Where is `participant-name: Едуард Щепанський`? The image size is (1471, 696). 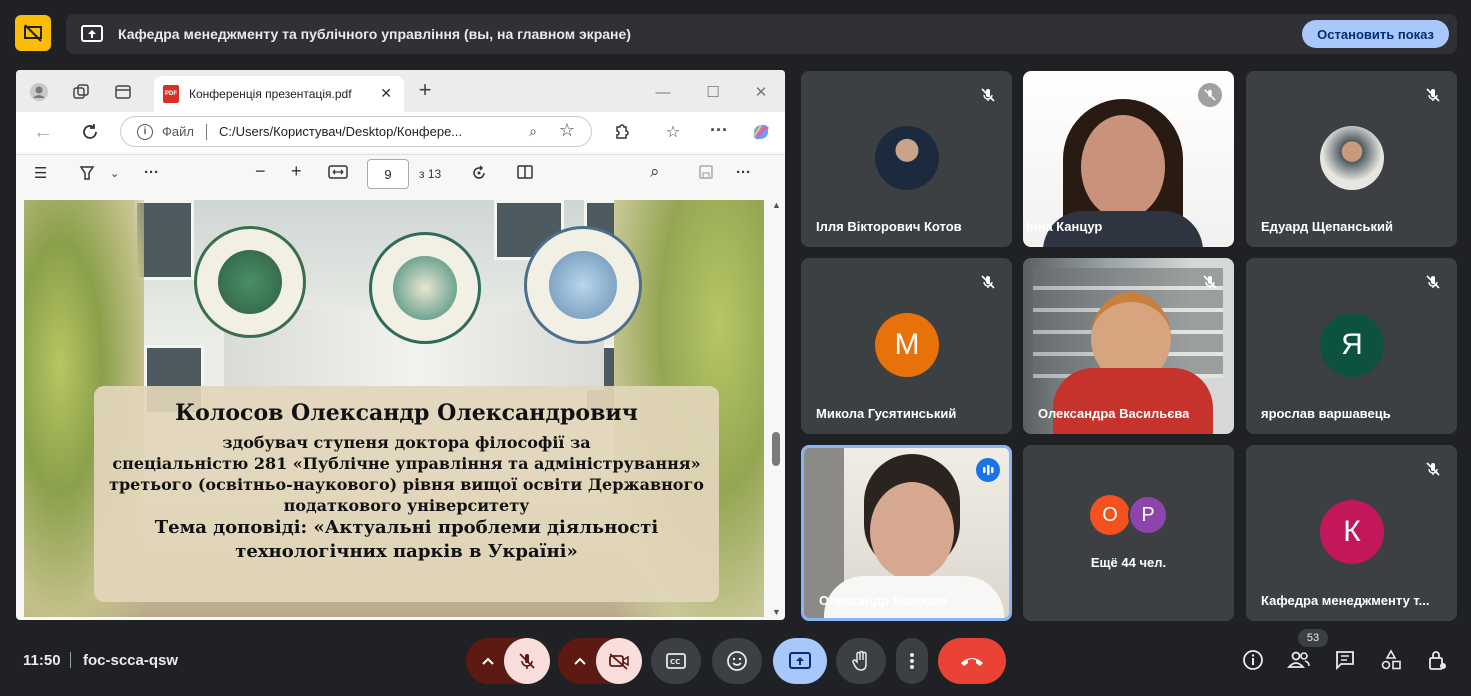
participant-name: Едуард Щепанський is located at coordinates (1327, 226).